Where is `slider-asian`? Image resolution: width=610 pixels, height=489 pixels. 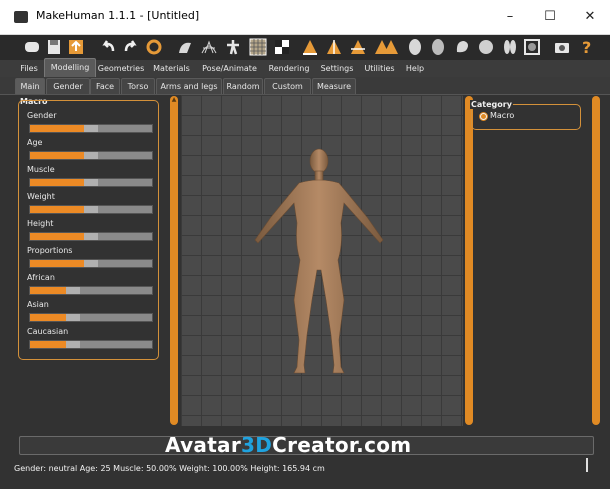
slider-asian is located at coordinates (91, 317).